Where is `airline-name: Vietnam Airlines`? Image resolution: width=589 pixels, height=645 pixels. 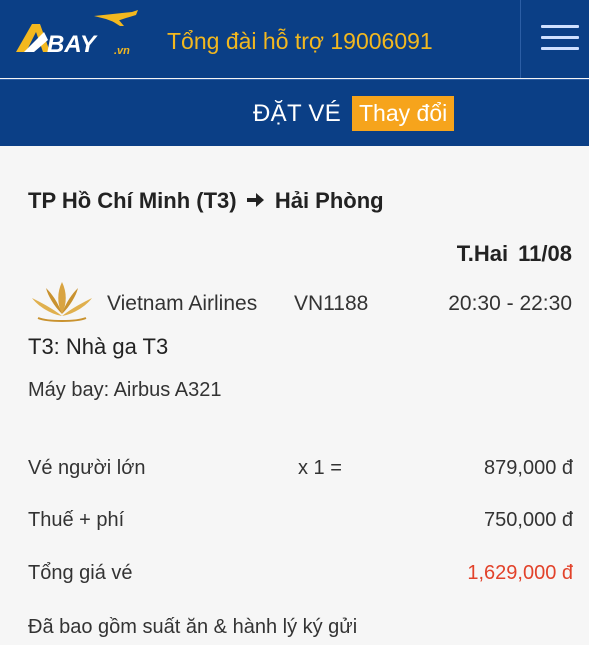
airline-name: Vietnam Airlines is located at coordinates (182, 303).